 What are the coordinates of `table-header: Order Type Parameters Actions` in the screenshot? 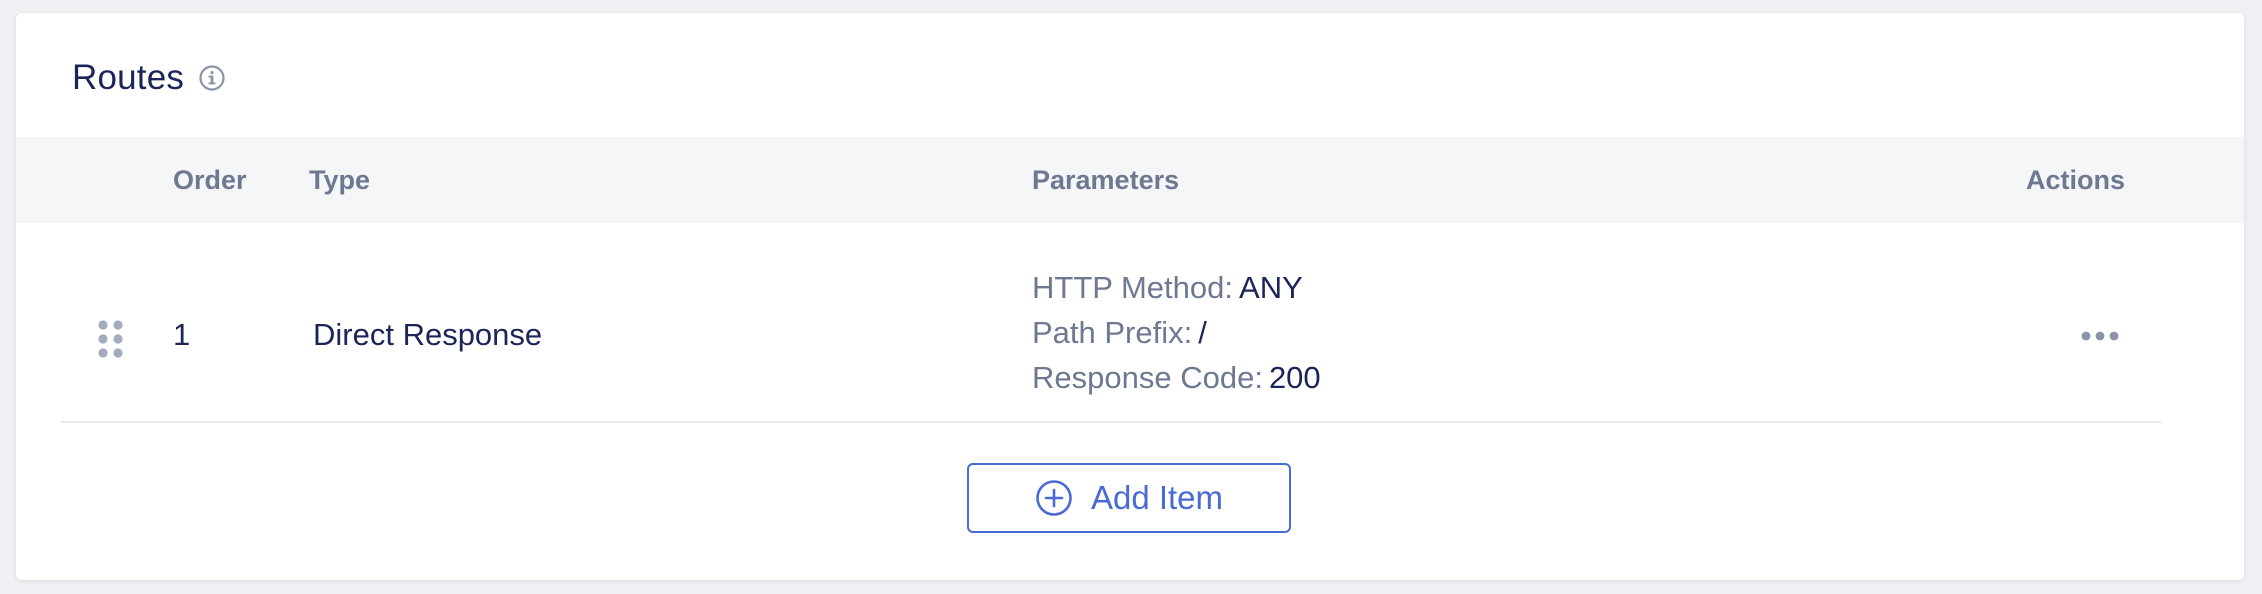 It's located at (1130, 180).